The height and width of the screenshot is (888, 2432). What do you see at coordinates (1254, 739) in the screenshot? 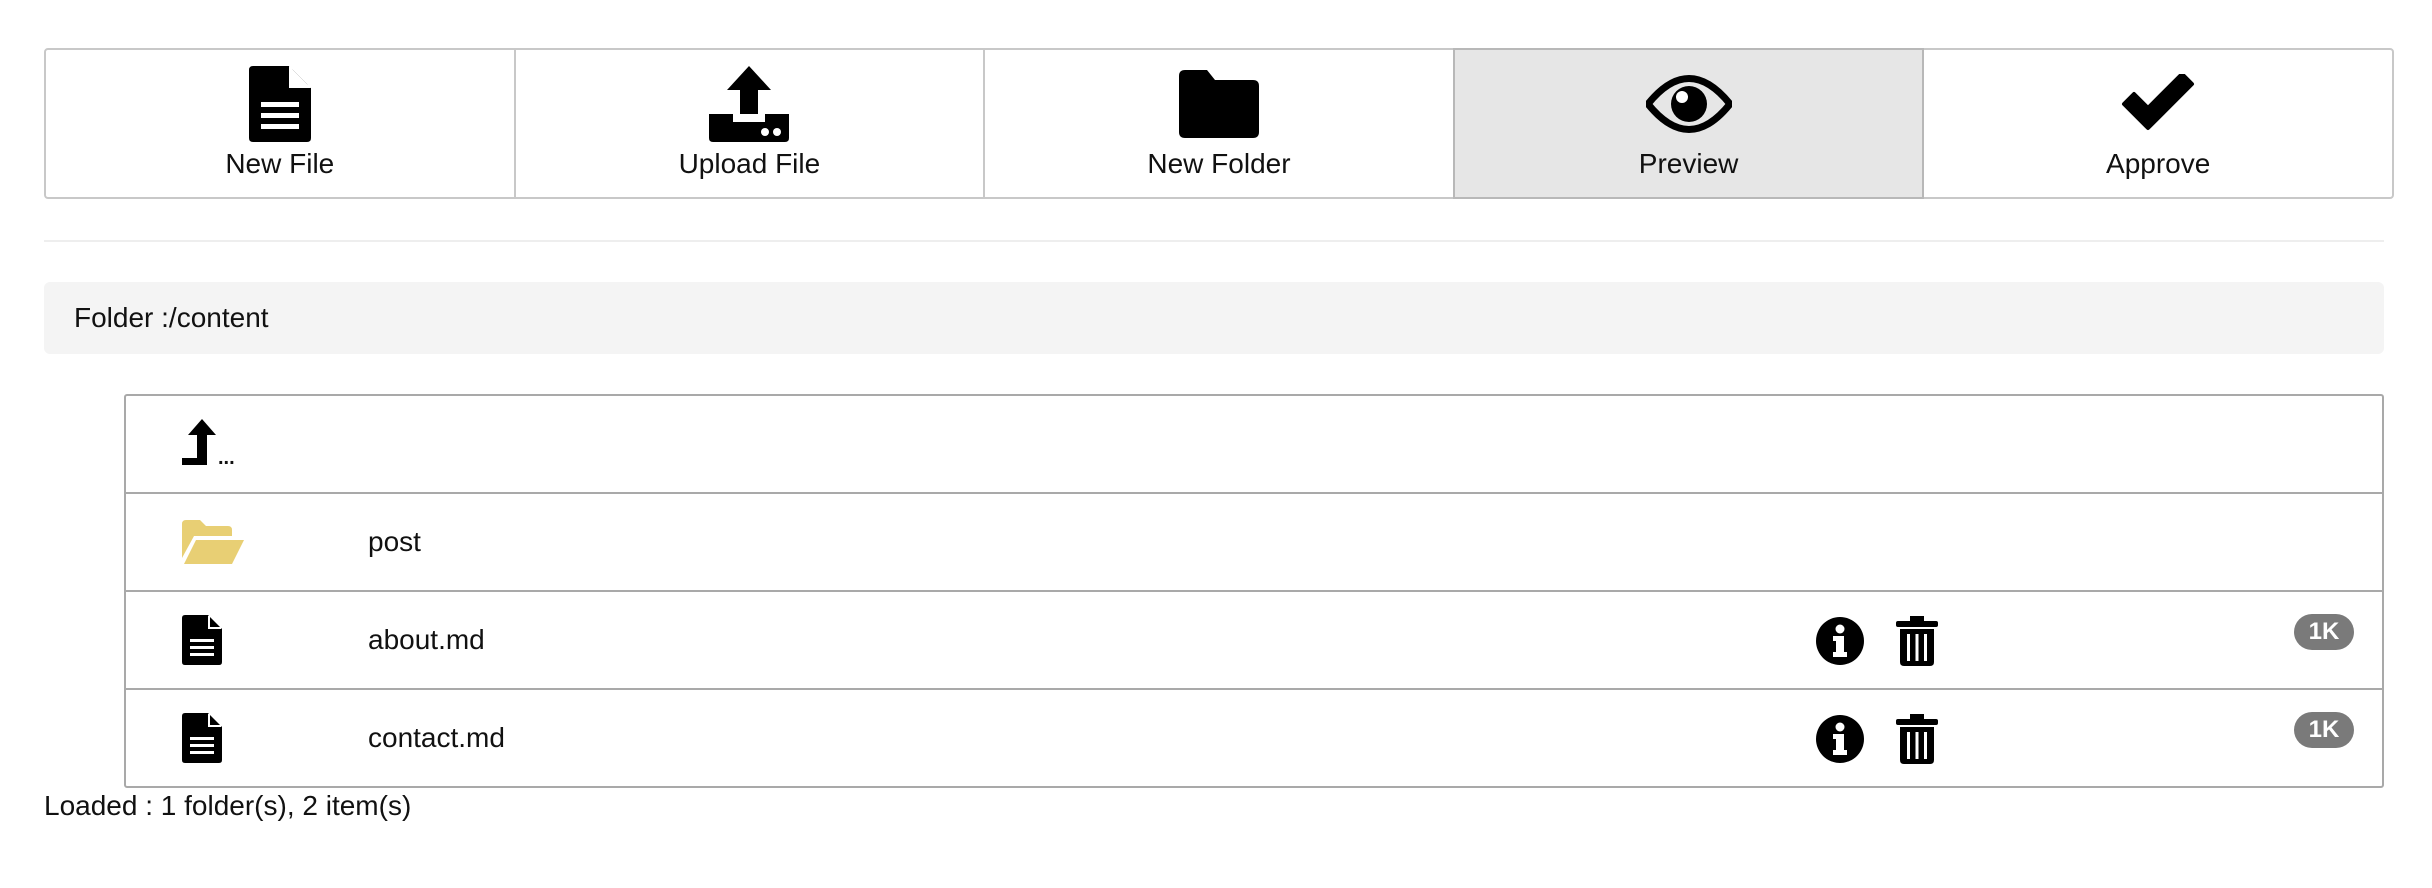
I see `list-item: contact.md 1K` at bounding box center [1254, 739].